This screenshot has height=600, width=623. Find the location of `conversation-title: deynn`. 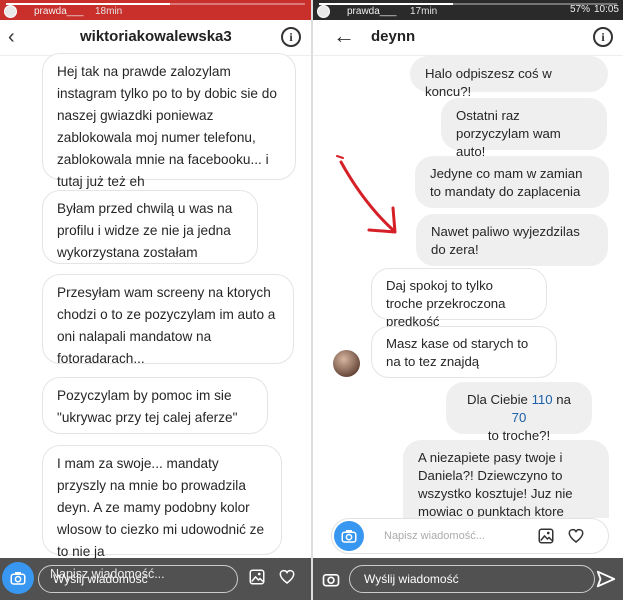

conversation-title: deynn is located at coordinates (393, 36).